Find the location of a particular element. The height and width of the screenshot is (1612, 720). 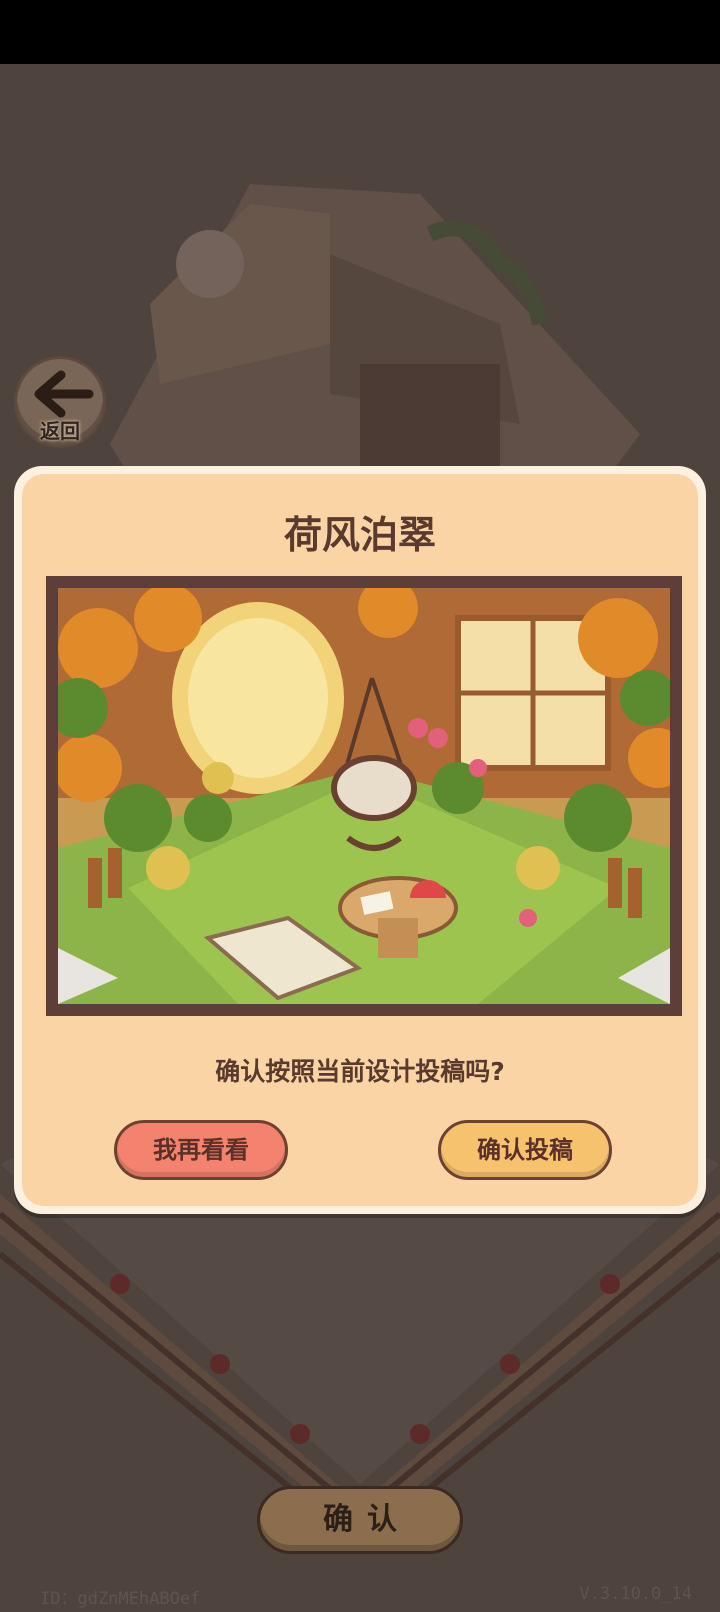

status-bar is located at coordinates (360, 32).